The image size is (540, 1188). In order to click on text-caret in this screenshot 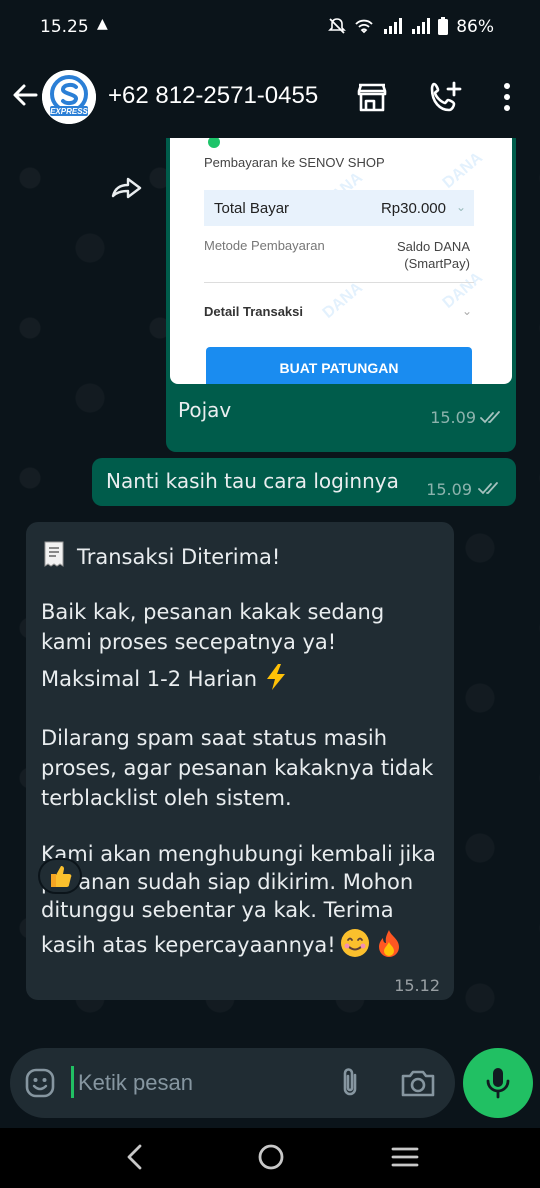, I will do `click(72, 1082)`.